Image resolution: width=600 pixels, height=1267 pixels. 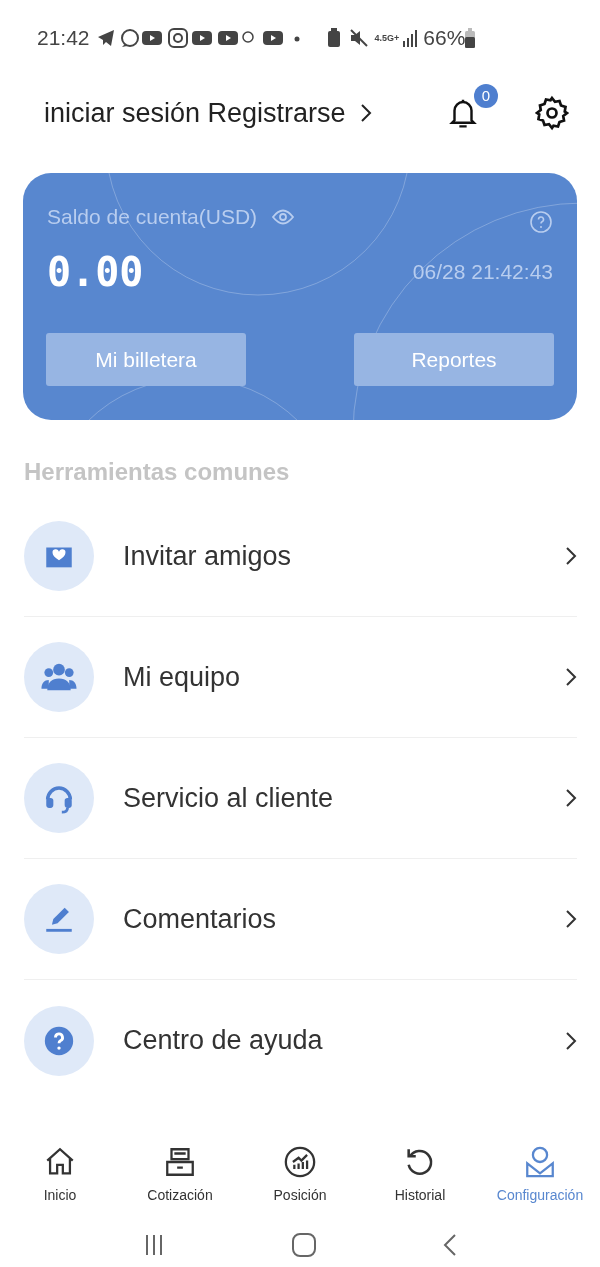 I want to click on chat-bubble-icon, so click(x=129, y=38).